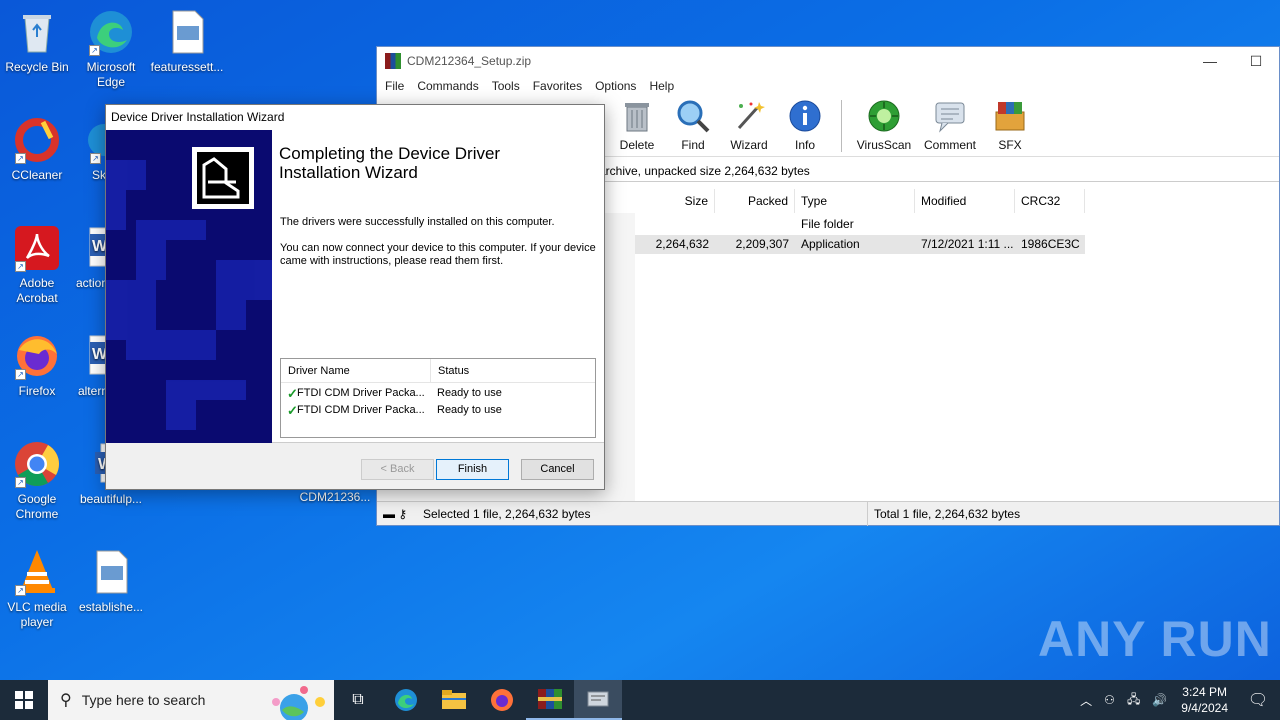 The image size is (1280, 720). What do you see at coordinates (762, 244) in the screenshot?
I see `row-packed: 2,209,307` at bounding box center [762, 244].